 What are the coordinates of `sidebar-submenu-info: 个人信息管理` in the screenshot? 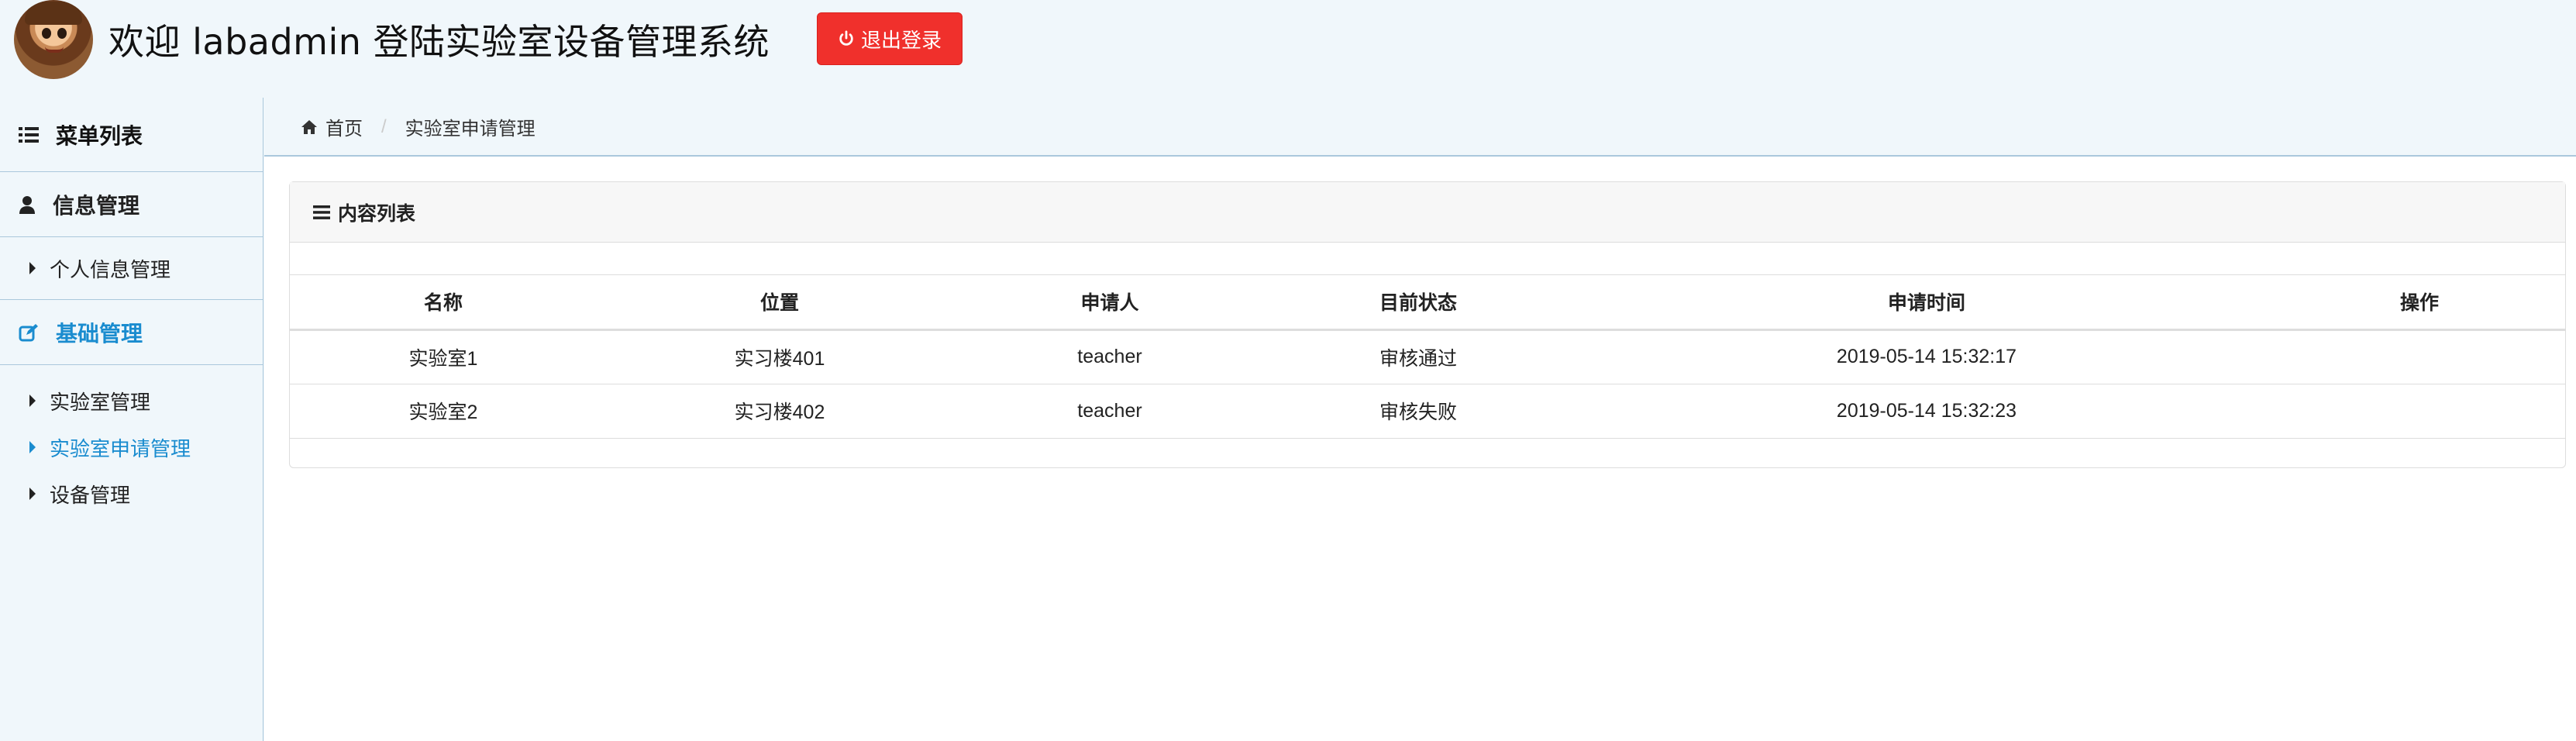 It's located at (131, 268).